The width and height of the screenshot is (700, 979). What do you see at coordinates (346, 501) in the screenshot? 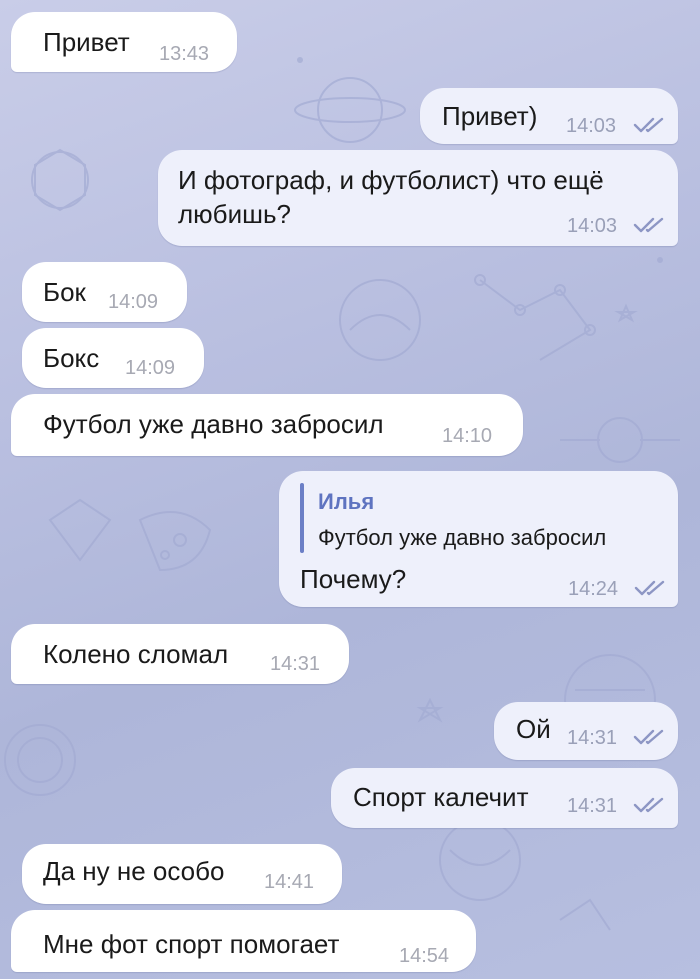
I see `reply-author: Илья` at bounding box center [346, 501].